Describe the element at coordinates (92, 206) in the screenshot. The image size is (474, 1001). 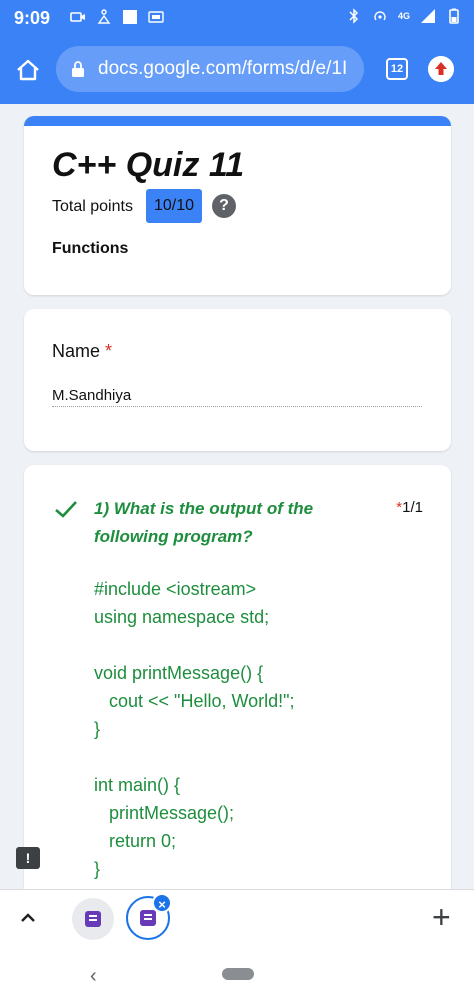
I see `total-points-label: Total points` at that location.